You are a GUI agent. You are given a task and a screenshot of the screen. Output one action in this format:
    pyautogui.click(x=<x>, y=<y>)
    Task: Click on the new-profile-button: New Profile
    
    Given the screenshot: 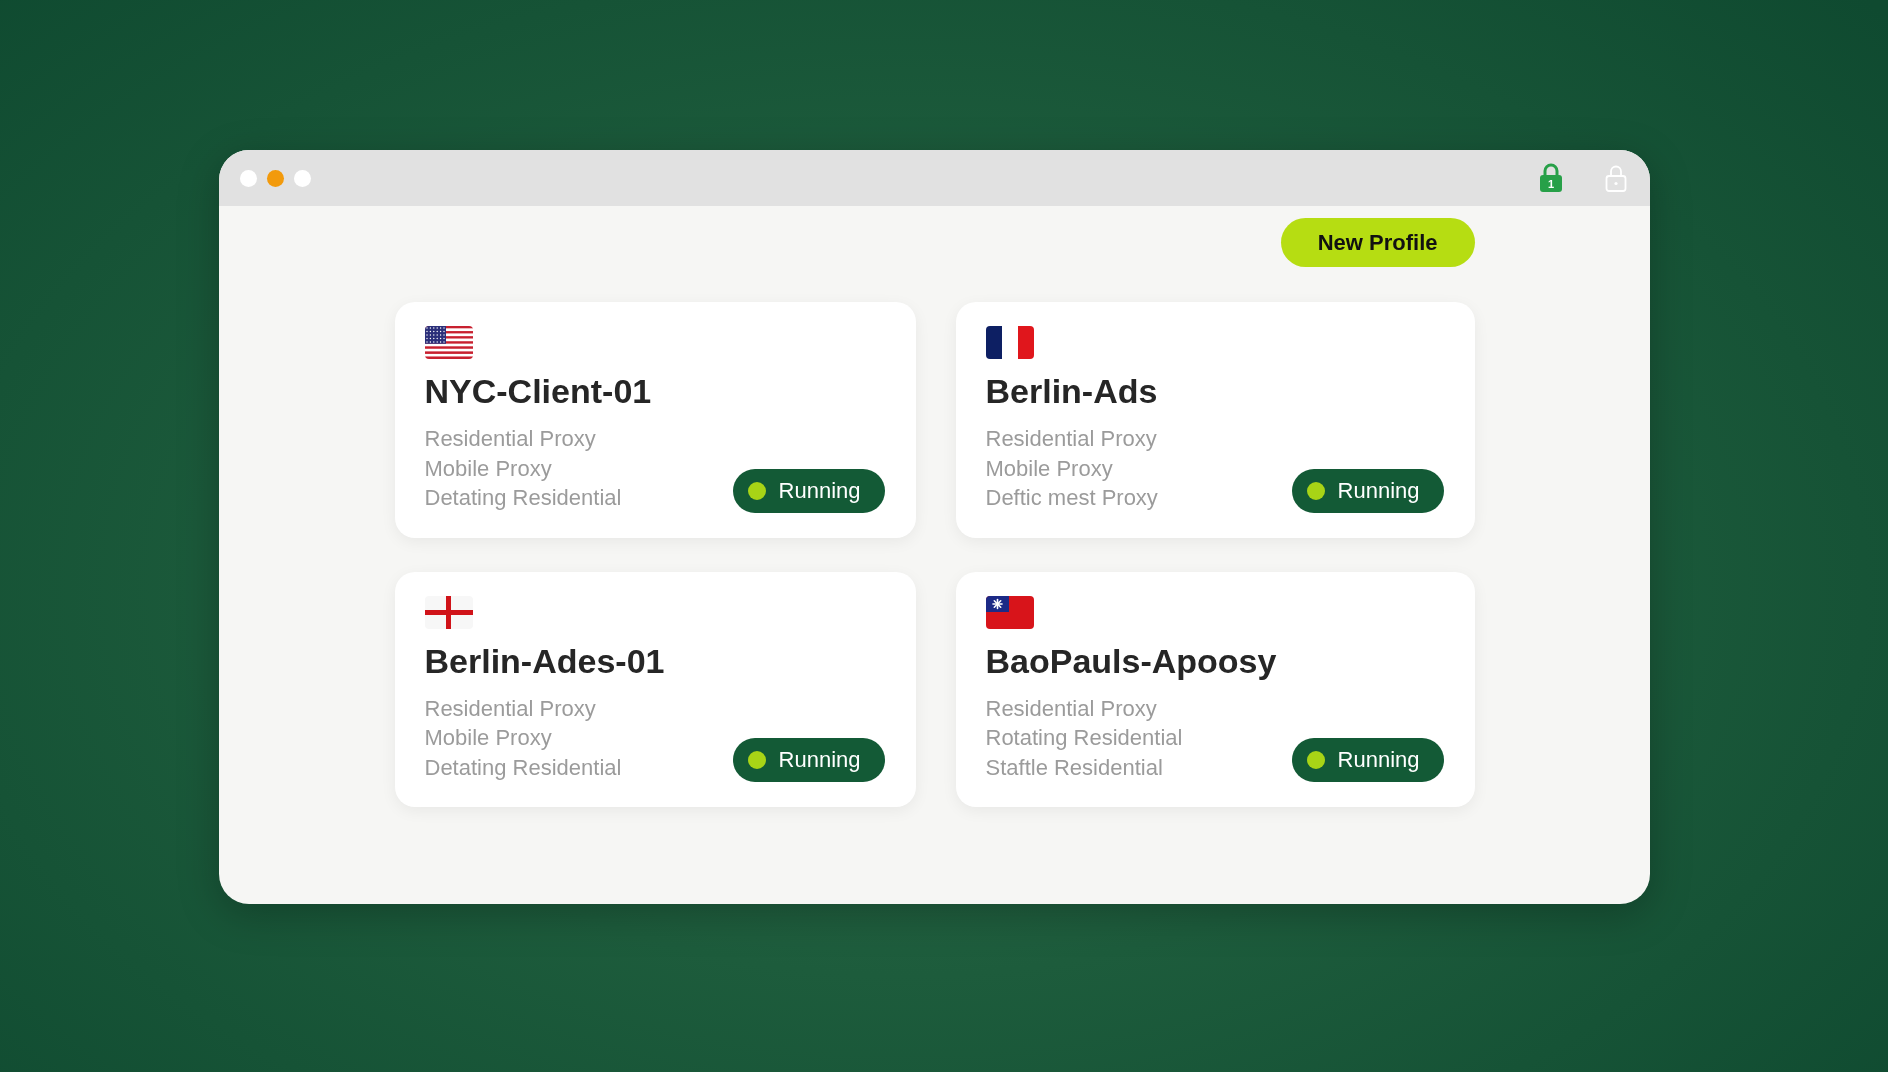 What is the action you would take?
    pyautogui.click(x=1377, y=242)
    